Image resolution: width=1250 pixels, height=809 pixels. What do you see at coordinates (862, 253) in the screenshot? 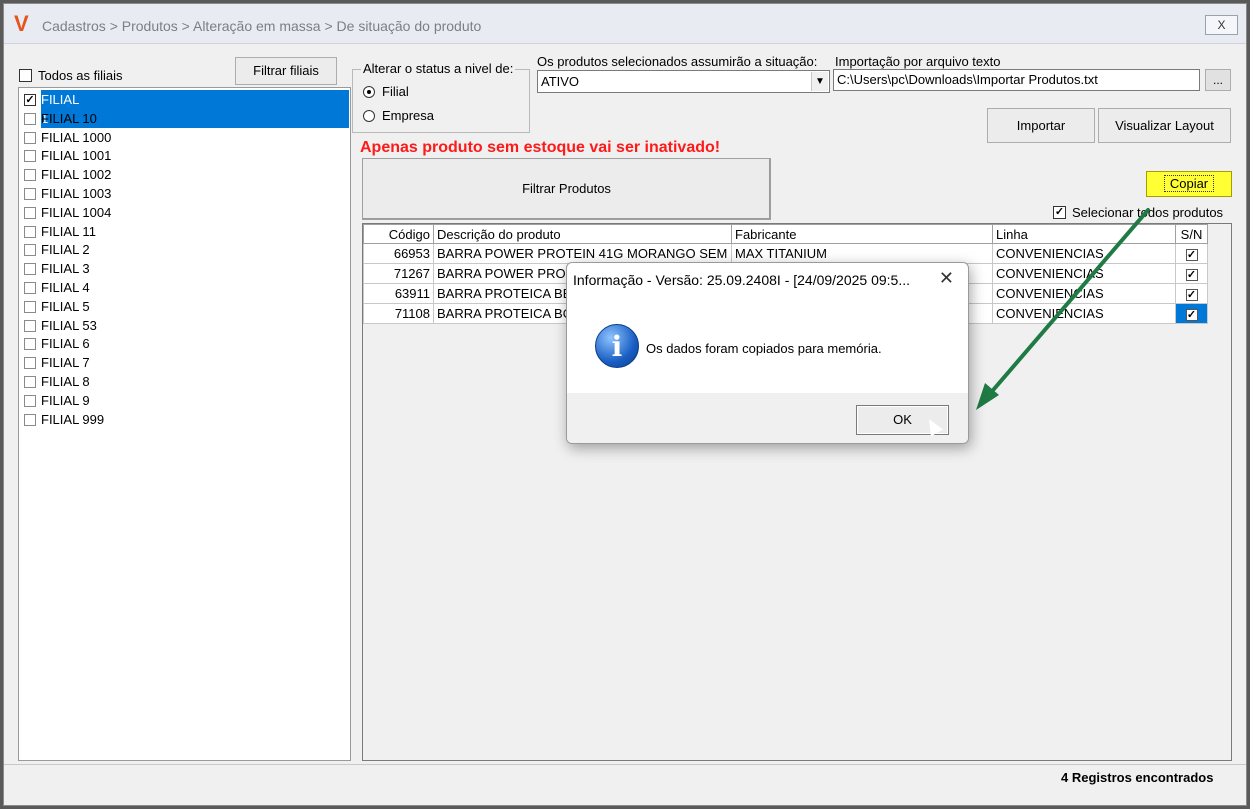
I see `cell-maker: MAX TITANIUM` at bounding box center [862, 253].